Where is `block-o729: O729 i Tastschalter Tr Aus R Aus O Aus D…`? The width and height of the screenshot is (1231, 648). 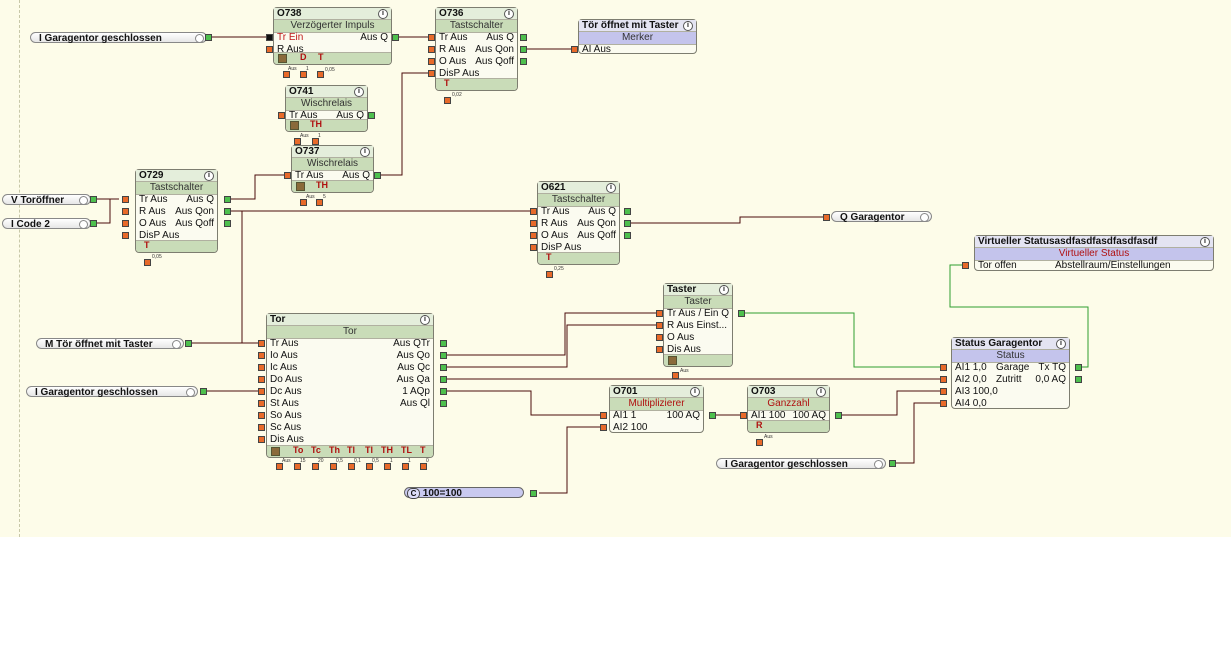
block-o729: O729 i Tastschalter Tr Aus R Aus O Aus D… is located at coordinates (176, 211).